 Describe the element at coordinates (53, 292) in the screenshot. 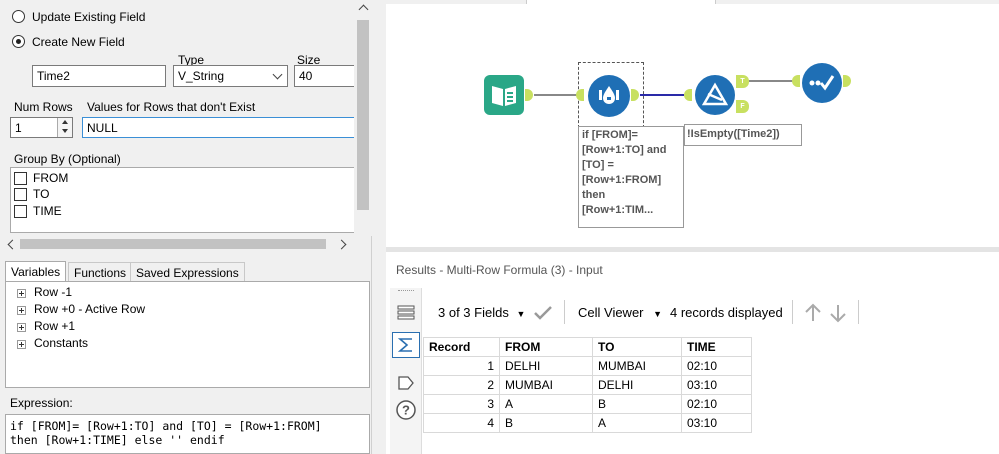

I see `tree-item-row-minus-1: Row -1` at that location.